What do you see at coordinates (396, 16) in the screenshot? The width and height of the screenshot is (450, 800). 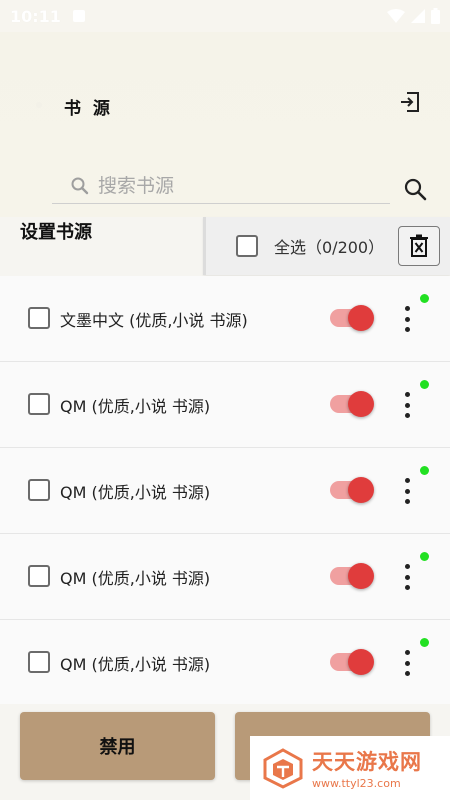 I see `wifi-icon` at bounding box center [396, 16].